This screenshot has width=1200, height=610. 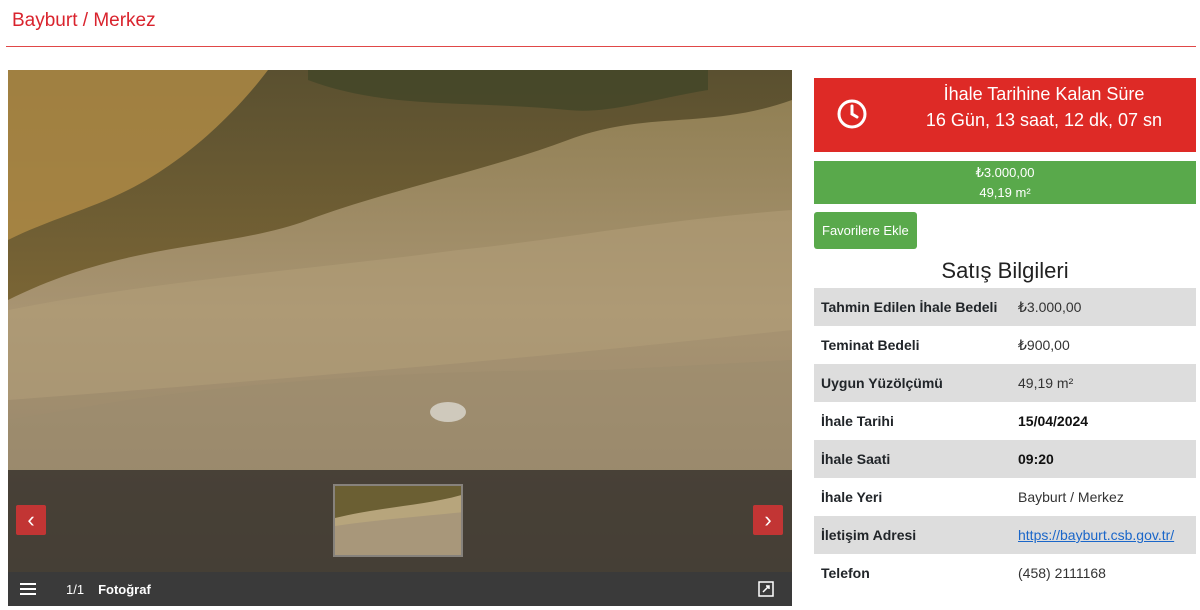 I want to click on row-key: Uygun Yüzölçümü, so click(x=882, y=383).